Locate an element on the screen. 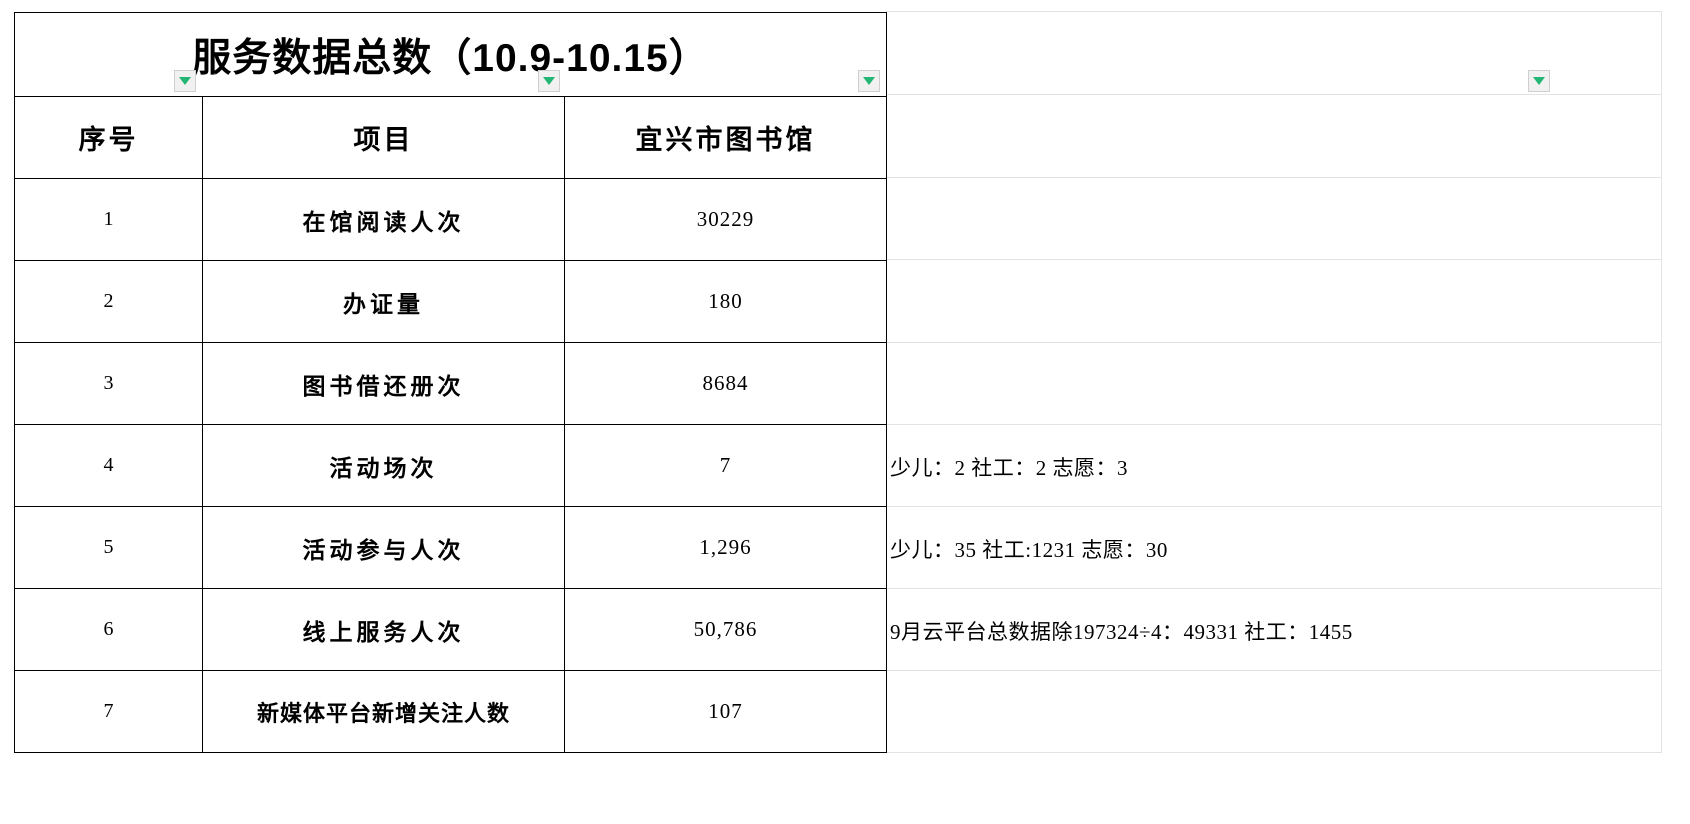 This screenshot has width=1690, height=824. filter-dropdown-value-icon is located at coordinates (869, 81).